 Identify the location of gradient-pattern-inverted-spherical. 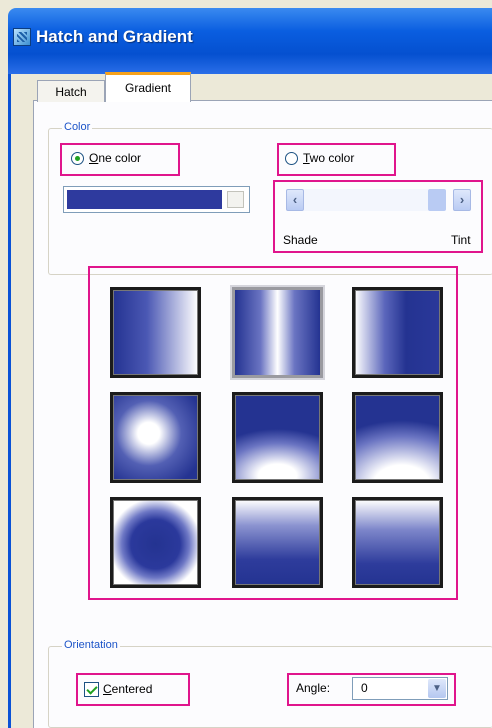
(155, 542).